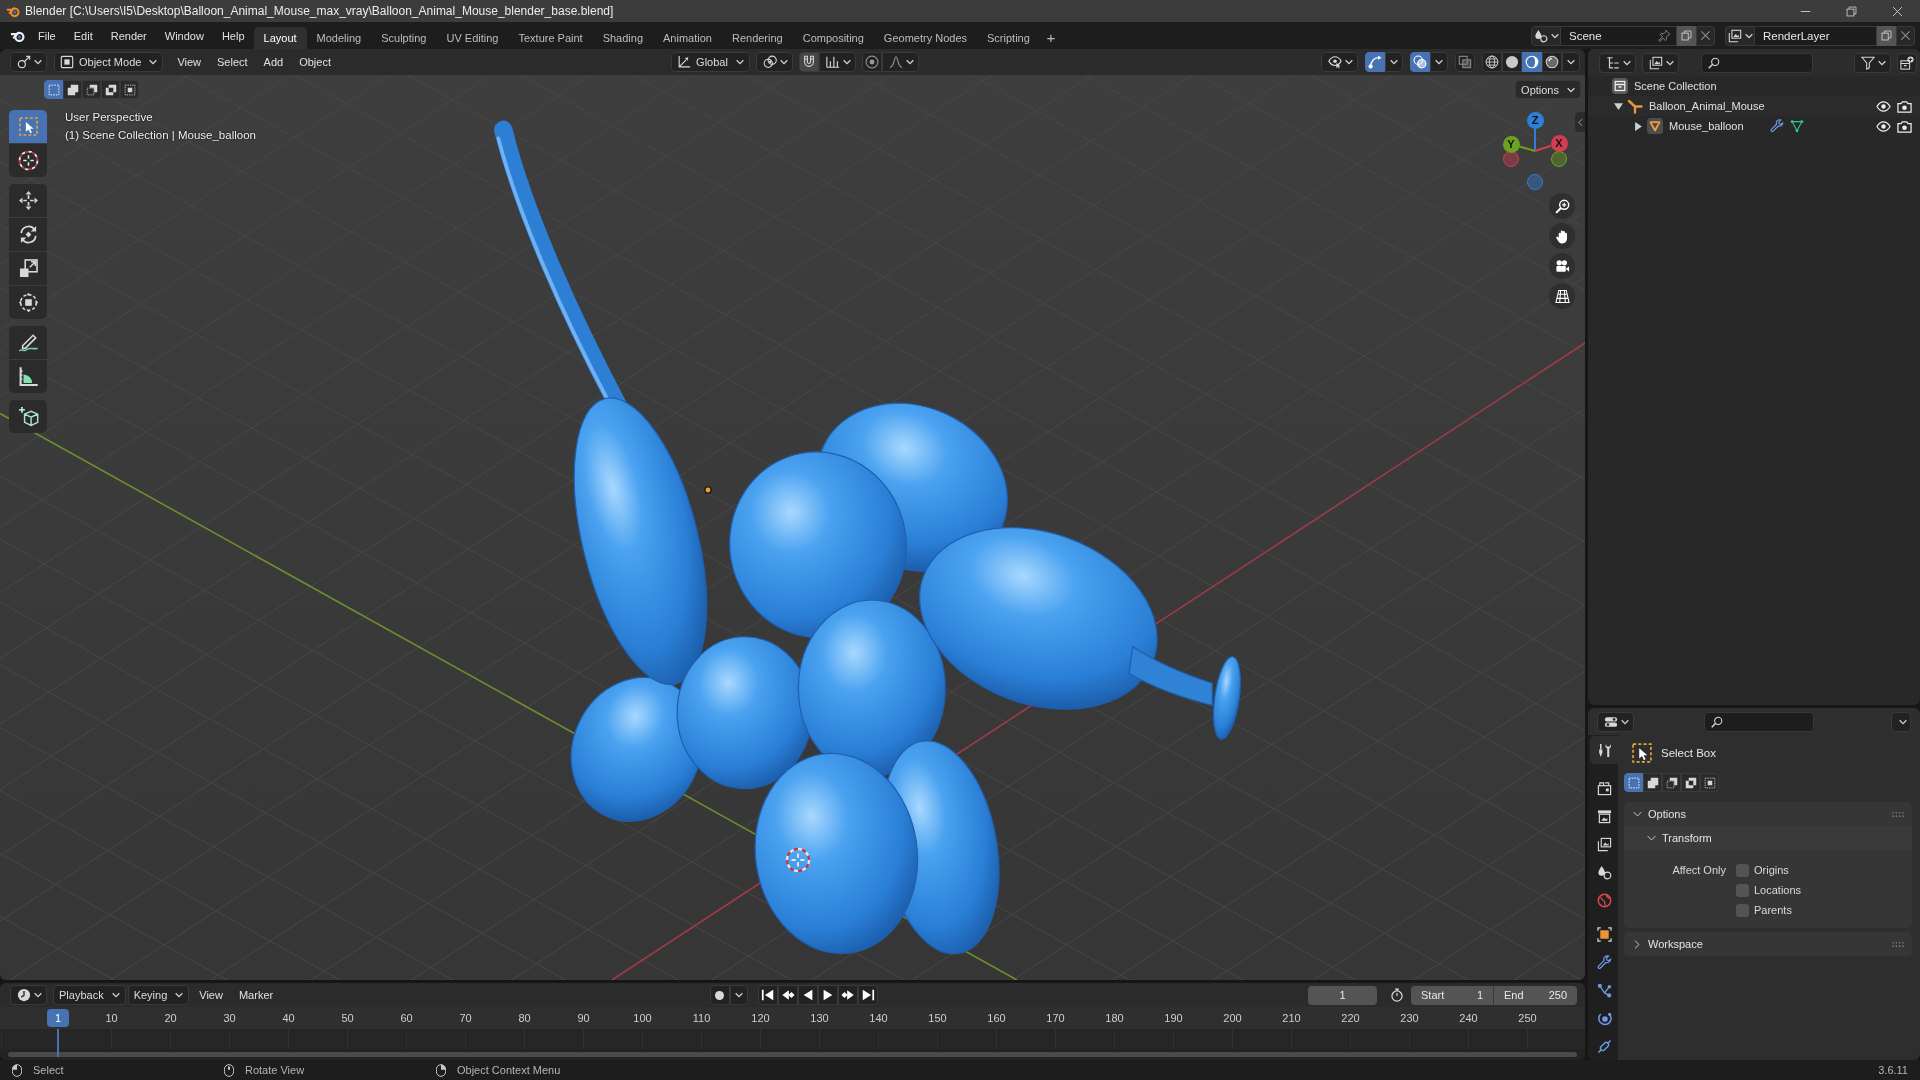 This screenshot has height=1080, width=1920. What do you see at coordinates (1759, 721) in the screenshot?
I see `search-field` at bounding box center [1759, 721].